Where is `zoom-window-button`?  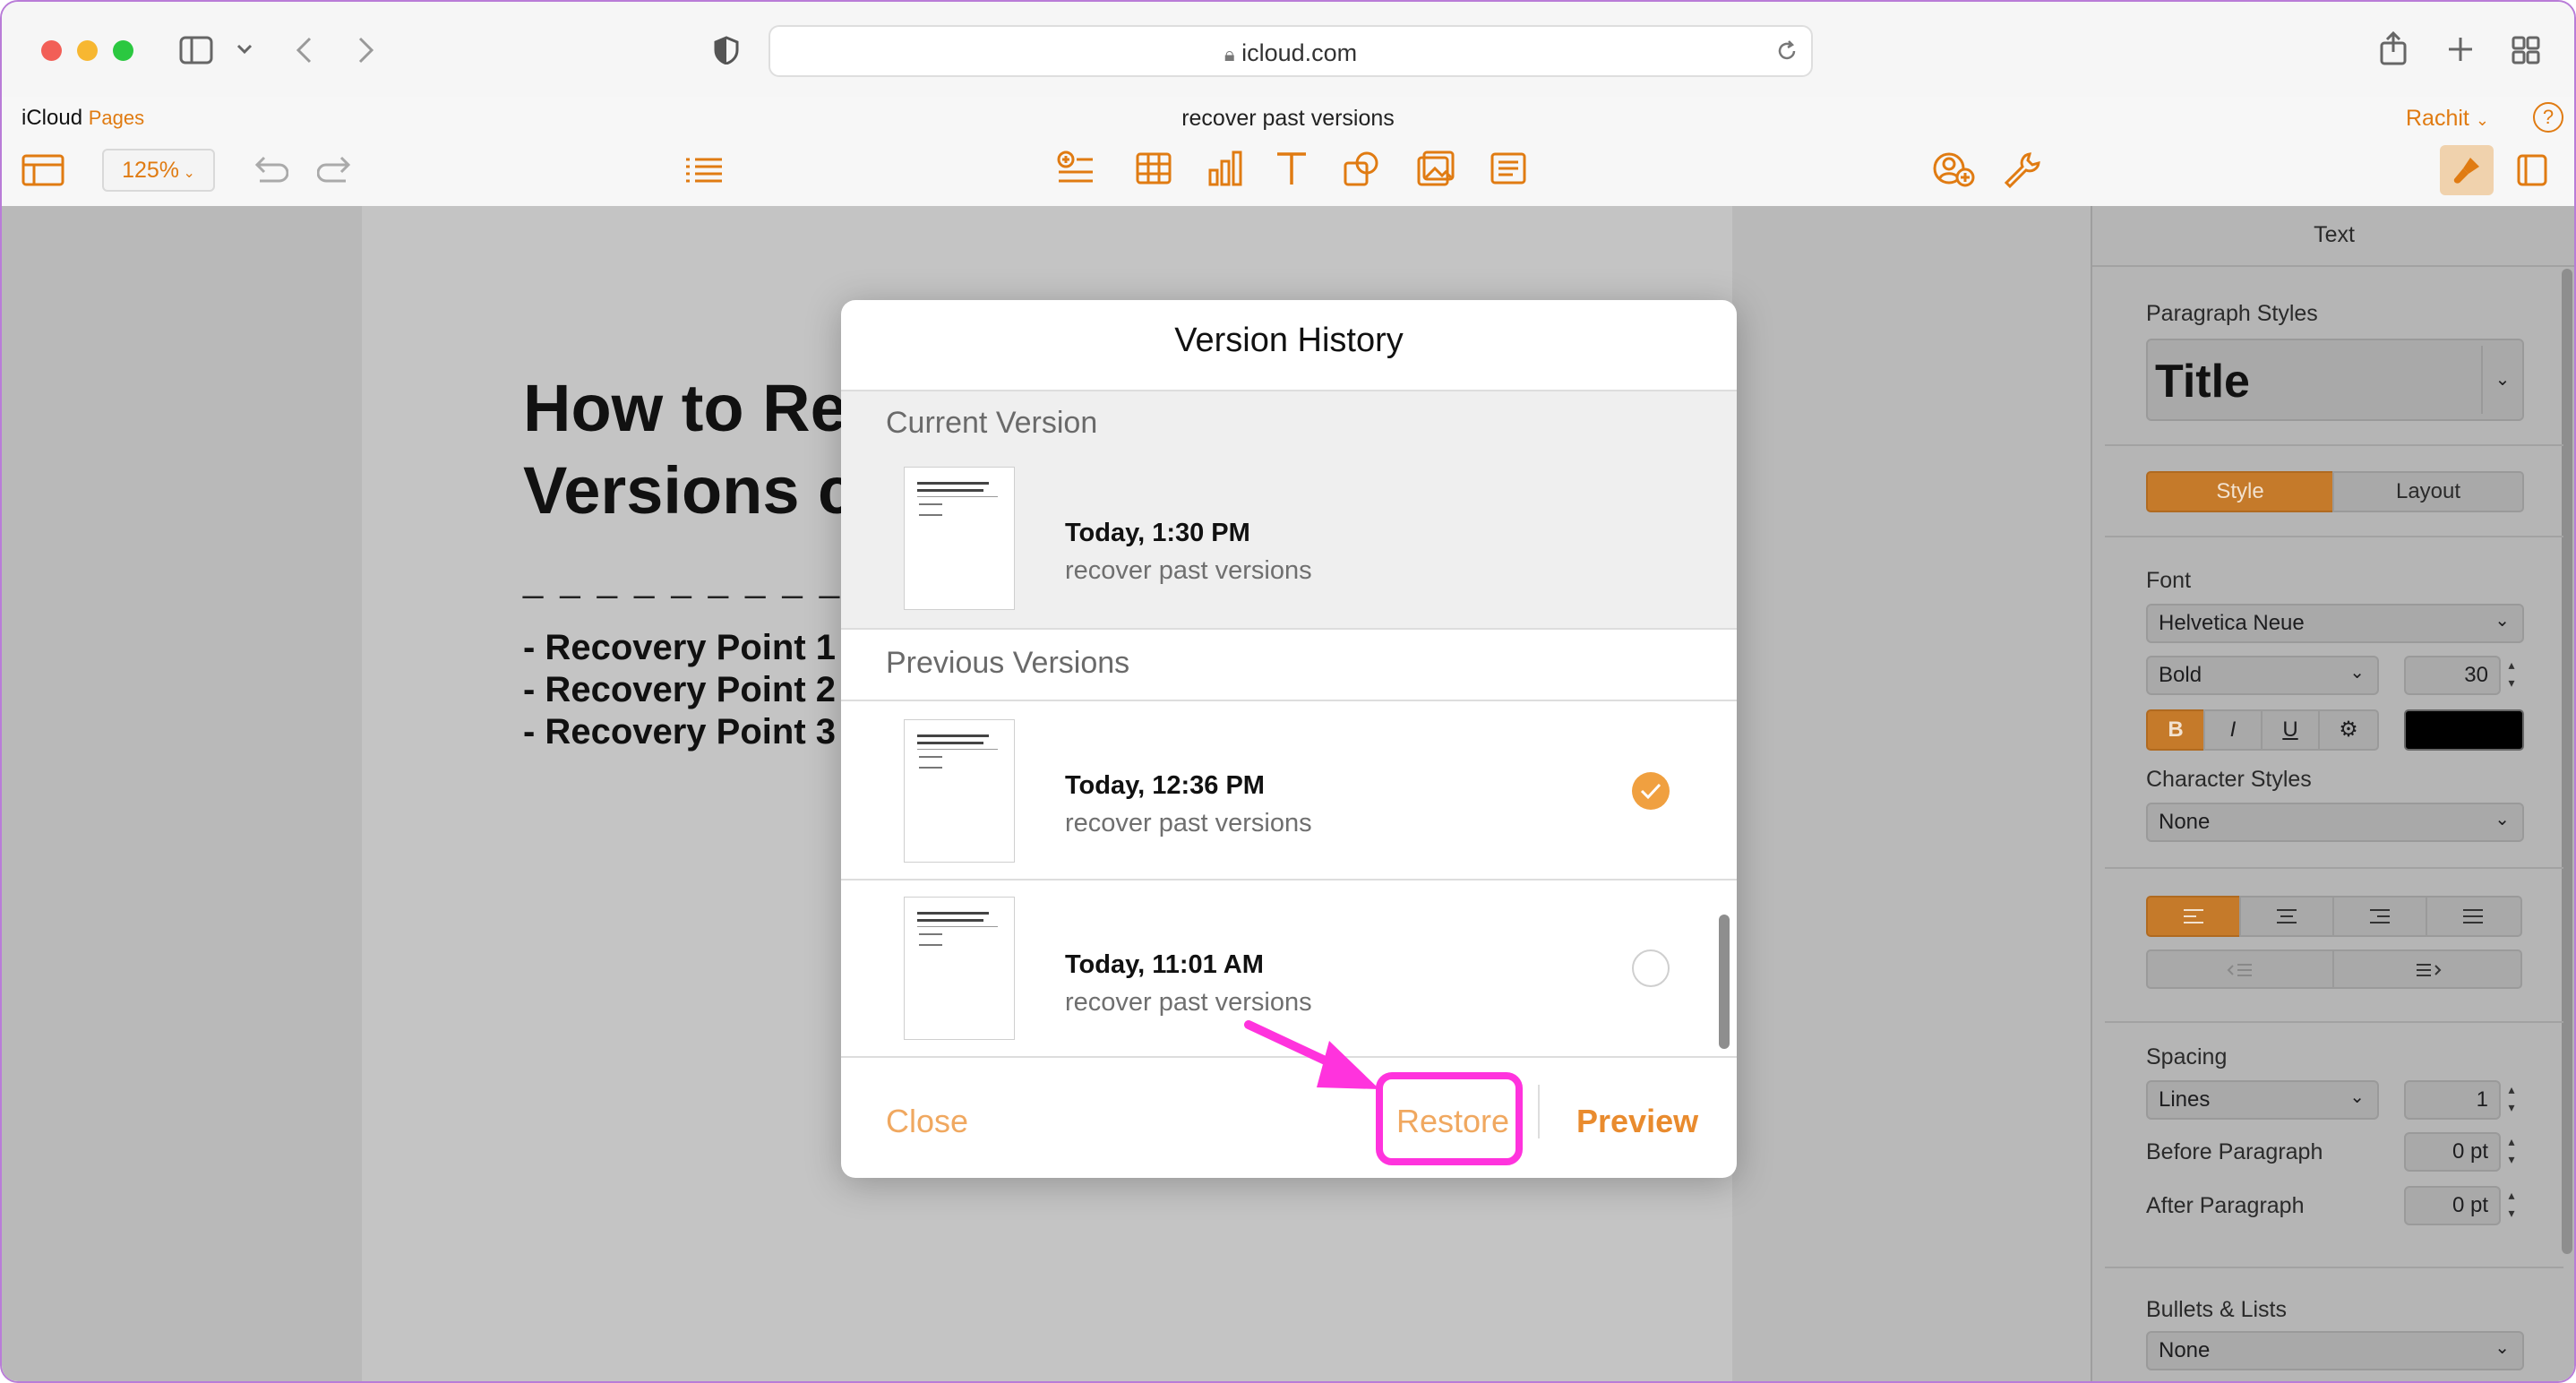 zoom-window-button is located at coordinates (123, 50).